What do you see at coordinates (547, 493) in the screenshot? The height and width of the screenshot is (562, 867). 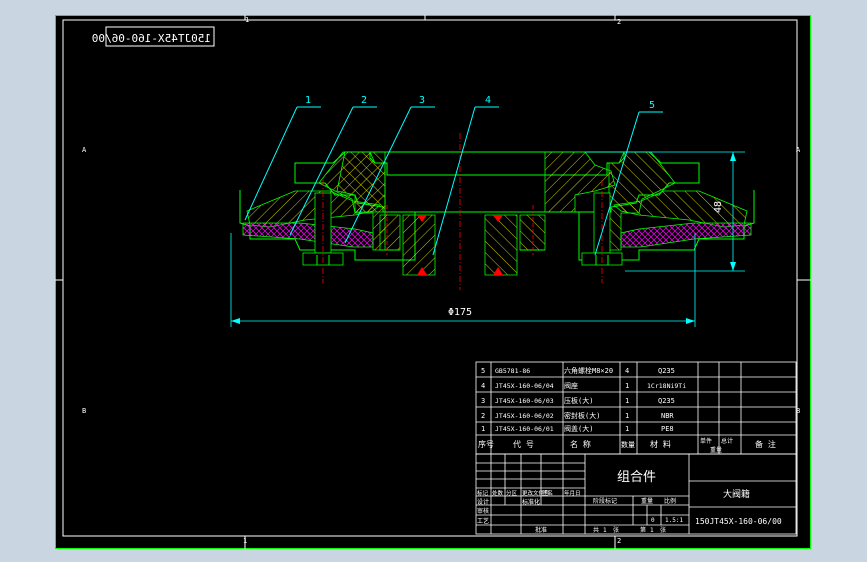 I see `tb-label-sign: 签名` at bounding box center [547, 493].